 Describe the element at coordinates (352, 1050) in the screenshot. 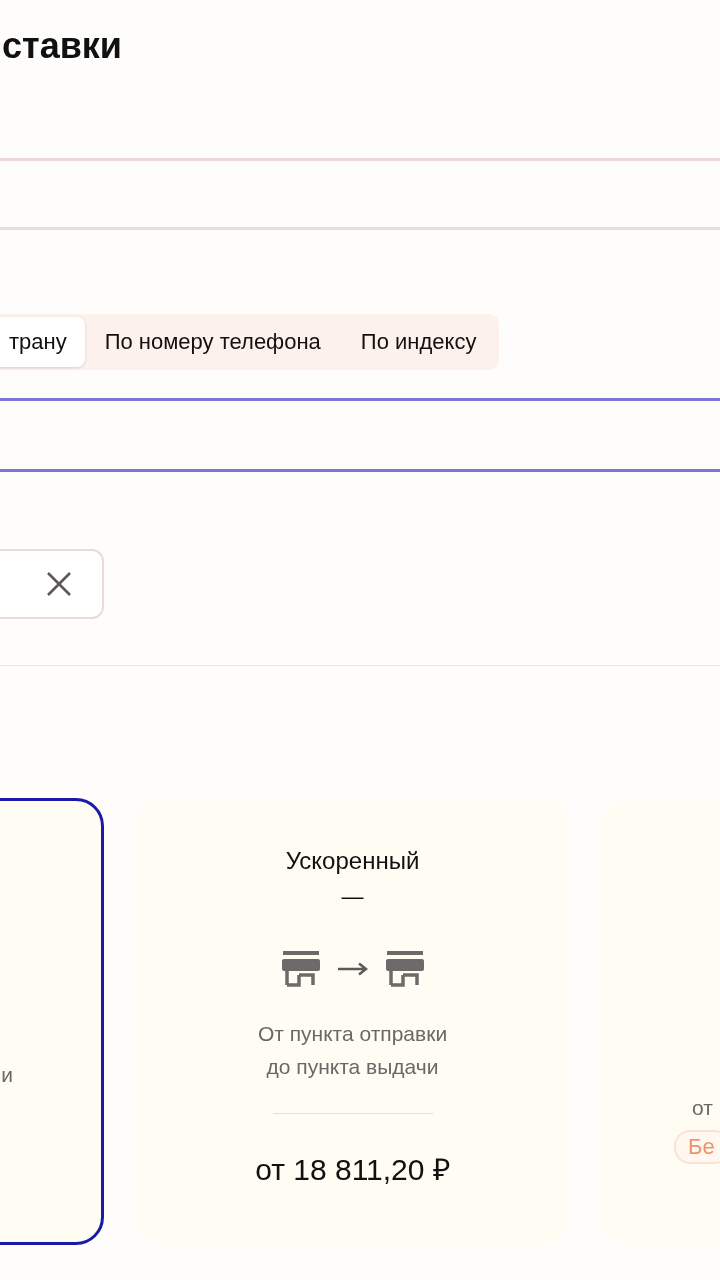

I see `tariff-description: От пункта отправки до пункта выдачи` at that location.